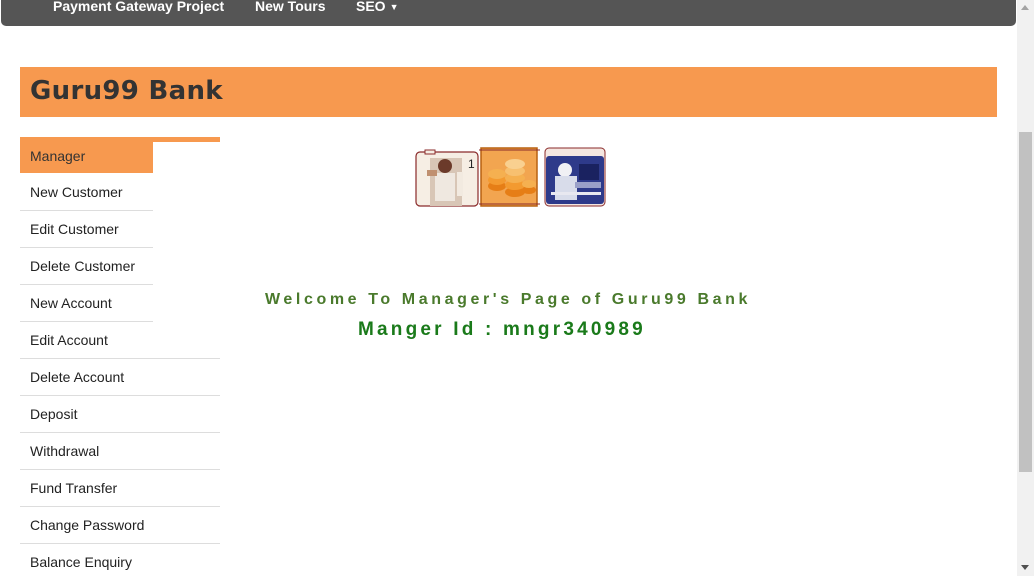  What do you see at coordinates (394, 7) in the screenshot?
I see `caret-down-icon: ▼` at bounding box center [394, 7].